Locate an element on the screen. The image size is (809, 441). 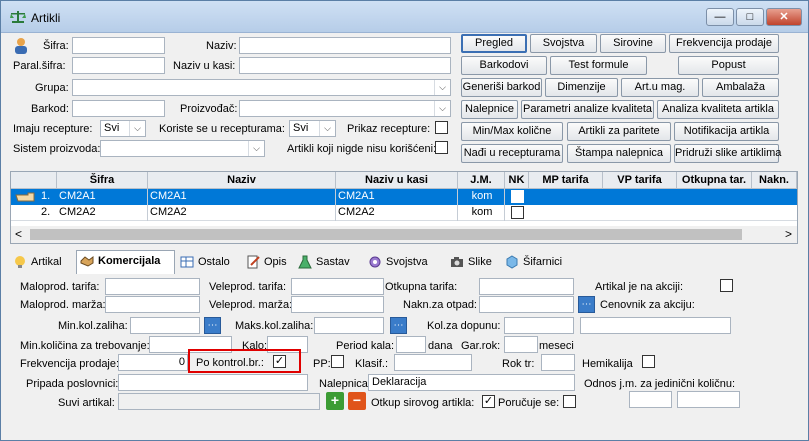
ambalaza-button: Ambalaža is located at coordinates (740, 87).